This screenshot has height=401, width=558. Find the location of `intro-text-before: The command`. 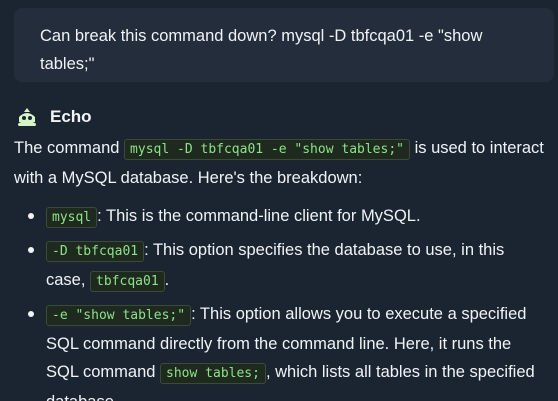

intro-text-before: The command is located at coordinates (69, 148).